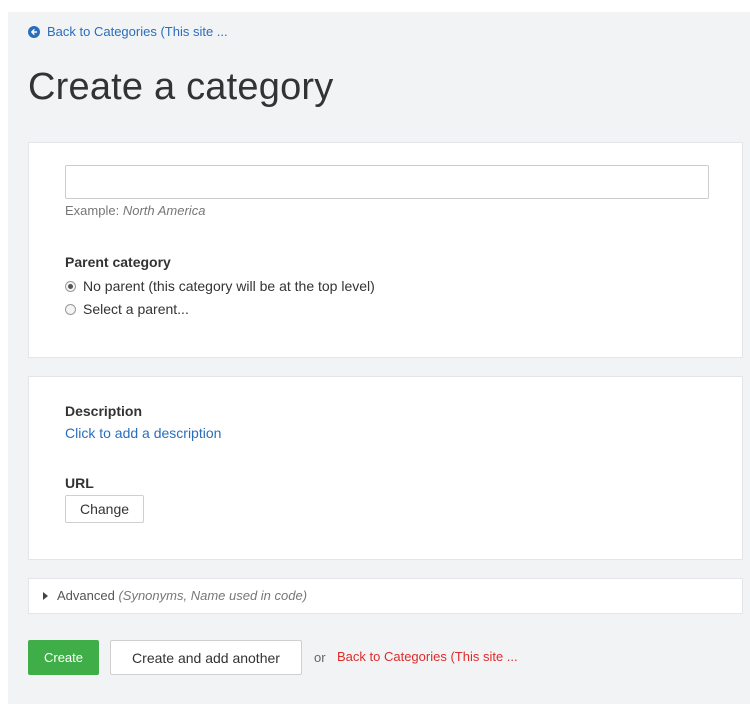  I want to click on name-example: Example: North America, so click(135, 210).